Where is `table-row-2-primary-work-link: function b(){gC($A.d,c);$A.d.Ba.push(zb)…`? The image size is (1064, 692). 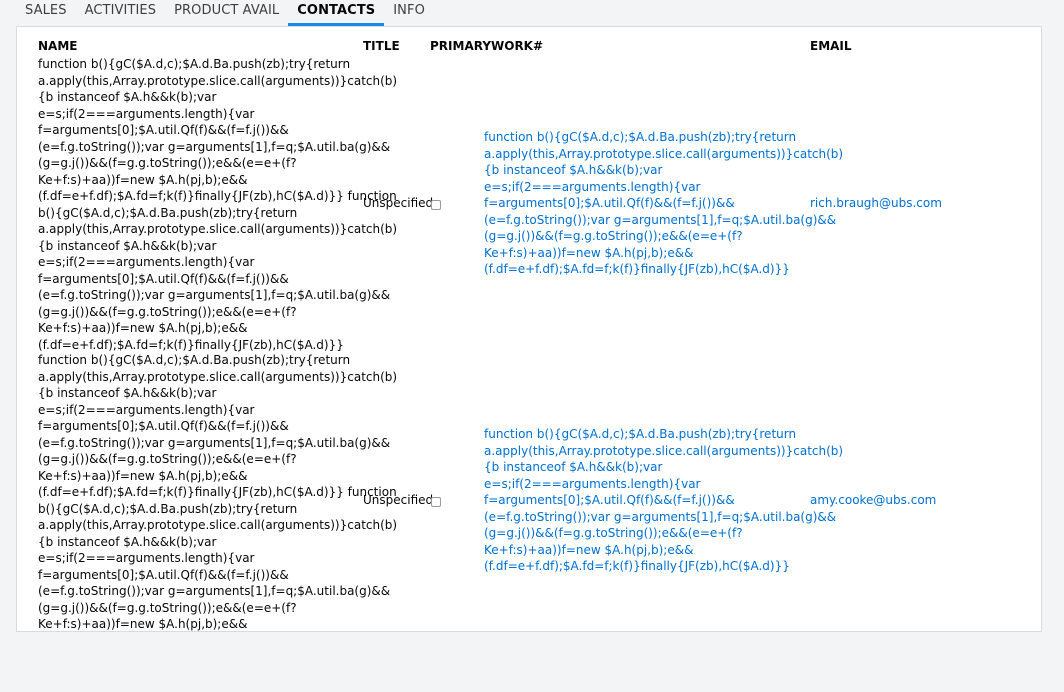
table-row-2-primary-work-link: function b(){gC($A.d,c);$A.d.Ba.push(zb)… is located at coordinates (663, 500).